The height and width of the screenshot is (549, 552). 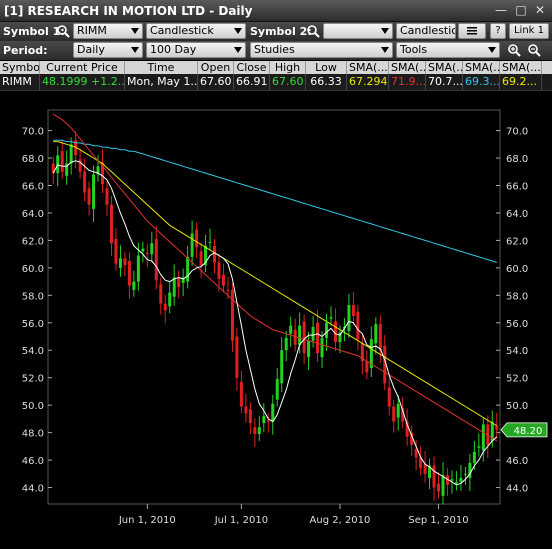 What do you see at coordinates (173, 49) in the screenshot?
I see `range-value: 100 Day` at bounding box center [173, 49].